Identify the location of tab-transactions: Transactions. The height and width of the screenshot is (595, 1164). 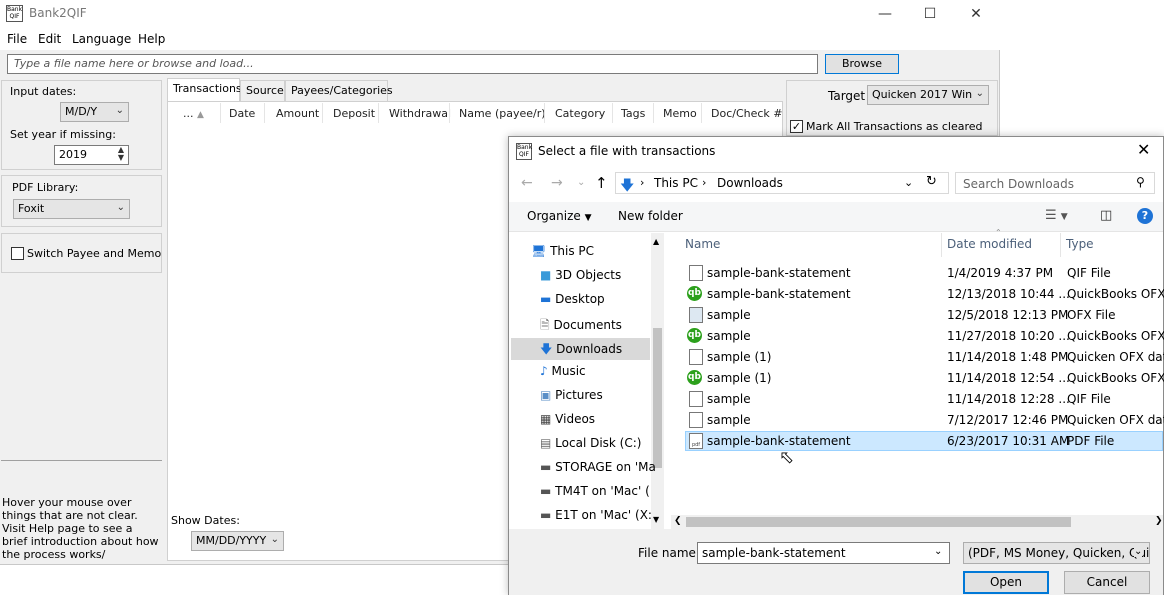
(204, 89).